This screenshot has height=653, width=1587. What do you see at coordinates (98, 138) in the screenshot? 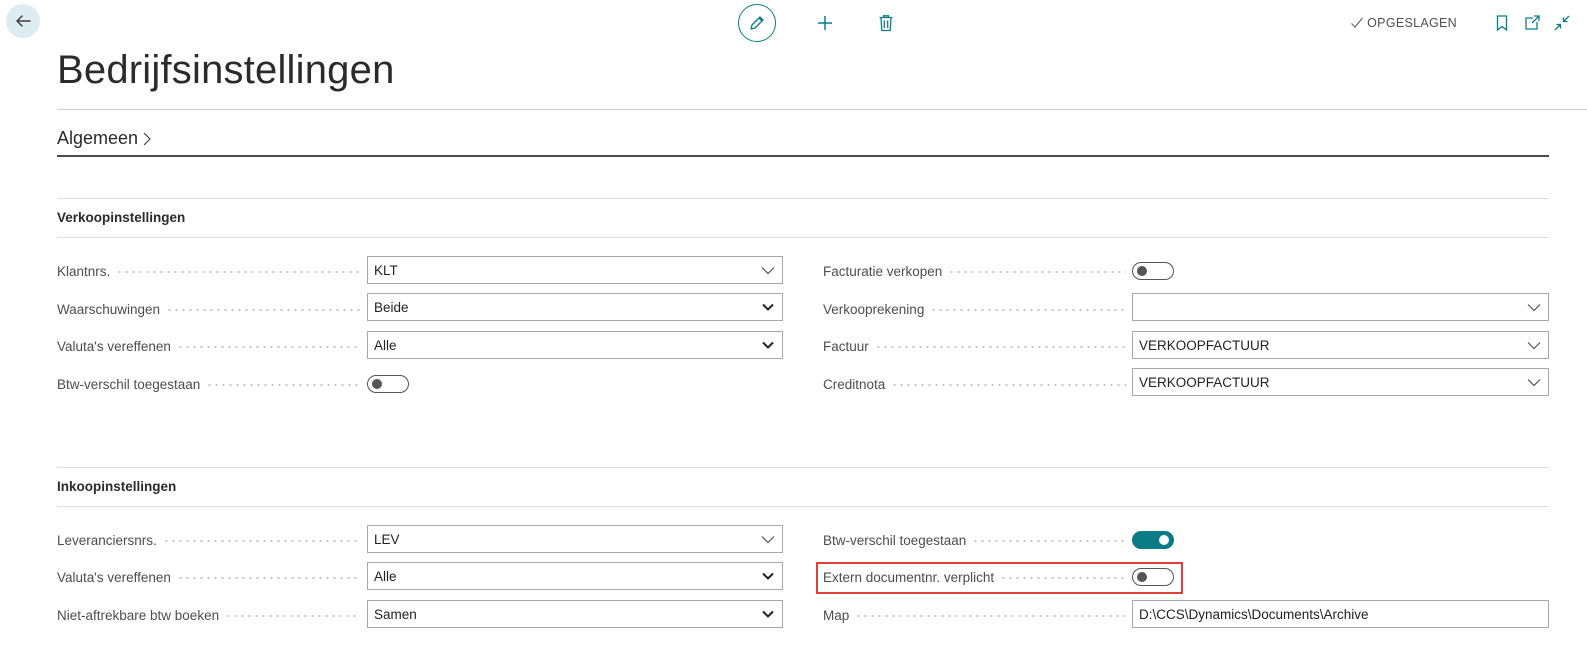
I see `section-title: Algemeen` at bounding box center [98, 138].